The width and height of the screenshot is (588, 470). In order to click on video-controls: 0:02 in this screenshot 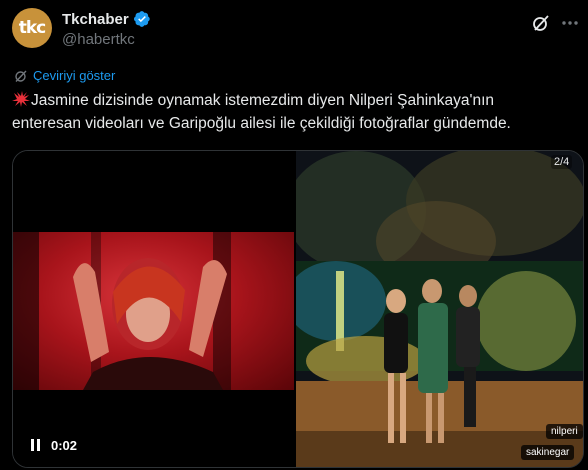, I will do `click(54, 445)`.